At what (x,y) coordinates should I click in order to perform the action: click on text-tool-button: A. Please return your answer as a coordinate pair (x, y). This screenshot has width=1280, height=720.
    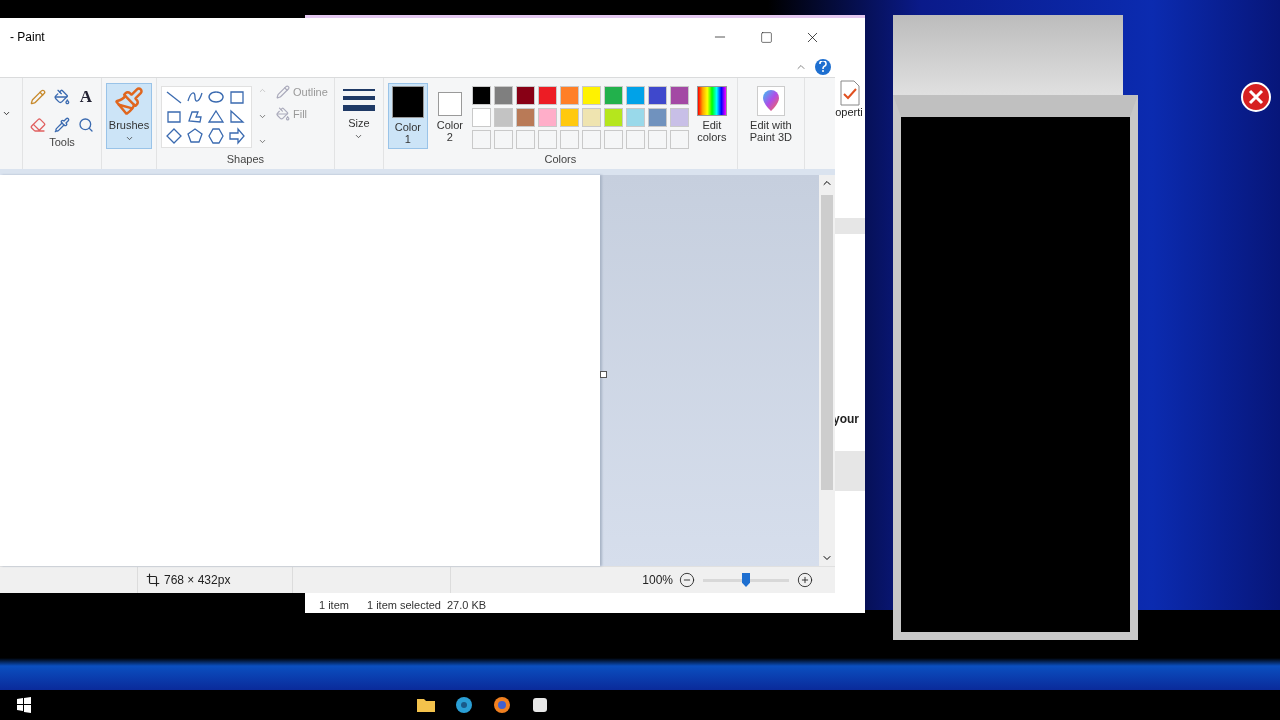
    Looking at the image, I should click on (86, 97).